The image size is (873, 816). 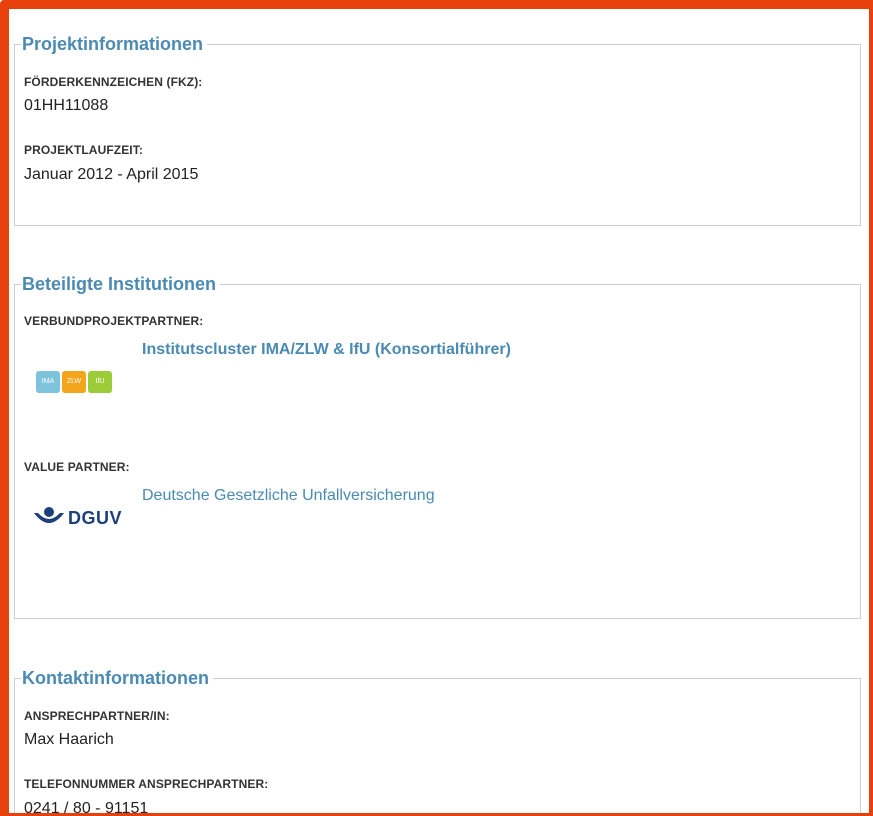 What do you see at coordinates (114, 44) in the screenshot?
I see `section-title-projektinformationen: Projektinformationen` at bounding box center [114, 44].